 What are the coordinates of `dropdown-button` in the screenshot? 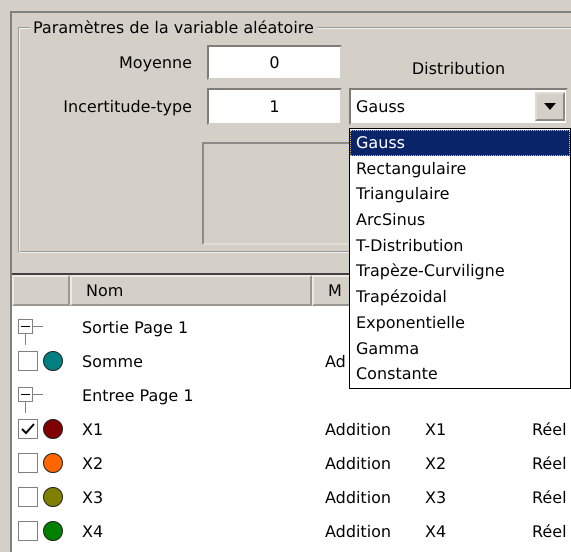 It's located at (550, 106).